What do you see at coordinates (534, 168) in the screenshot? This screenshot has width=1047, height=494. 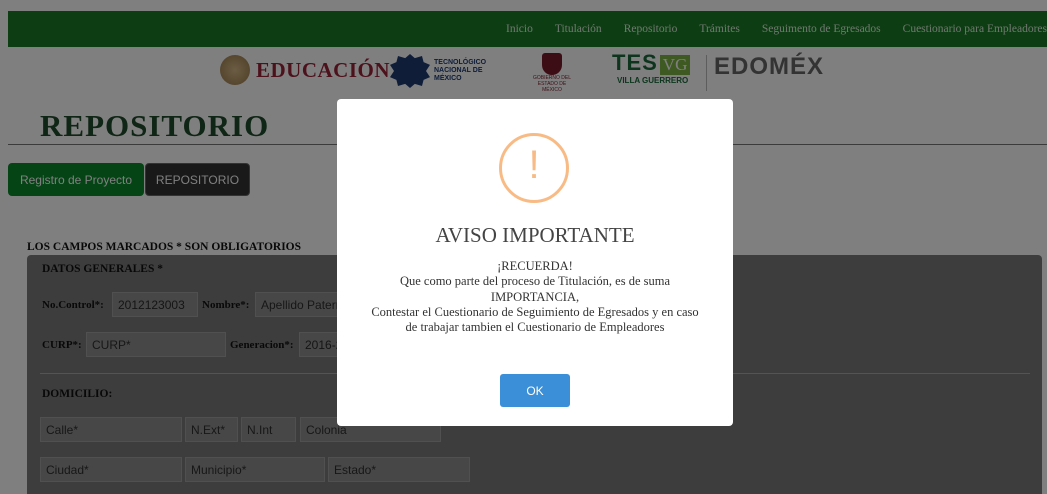 I see `warning-icon: !` at bounding box center [534, 168].